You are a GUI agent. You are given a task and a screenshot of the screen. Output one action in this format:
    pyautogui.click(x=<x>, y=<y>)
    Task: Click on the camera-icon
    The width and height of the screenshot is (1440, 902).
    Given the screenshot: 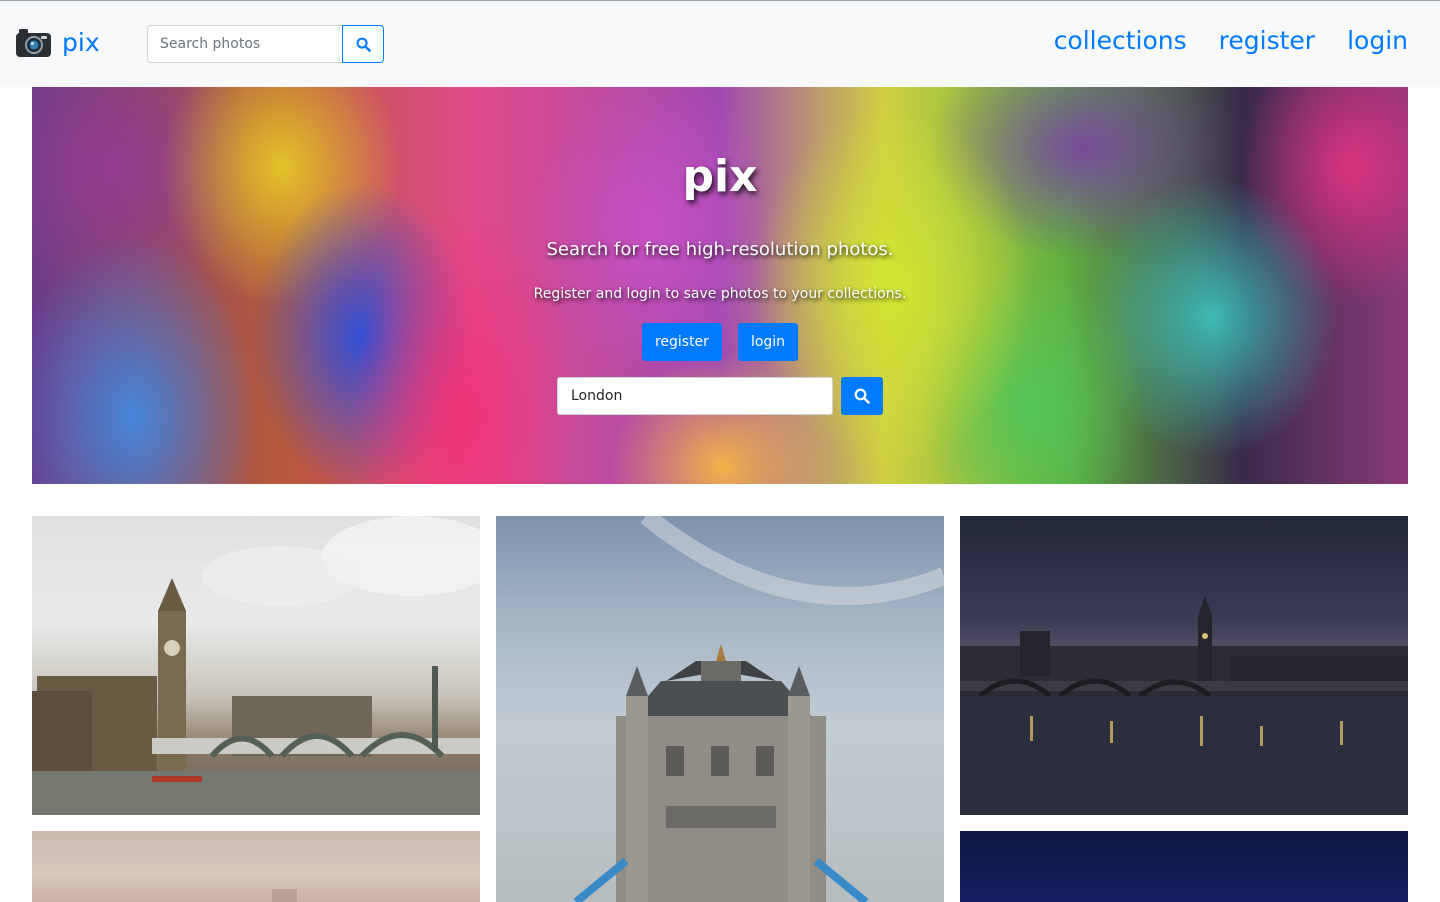 What is the action you would take?
    pyautogui.click(x=33, y=43)
    